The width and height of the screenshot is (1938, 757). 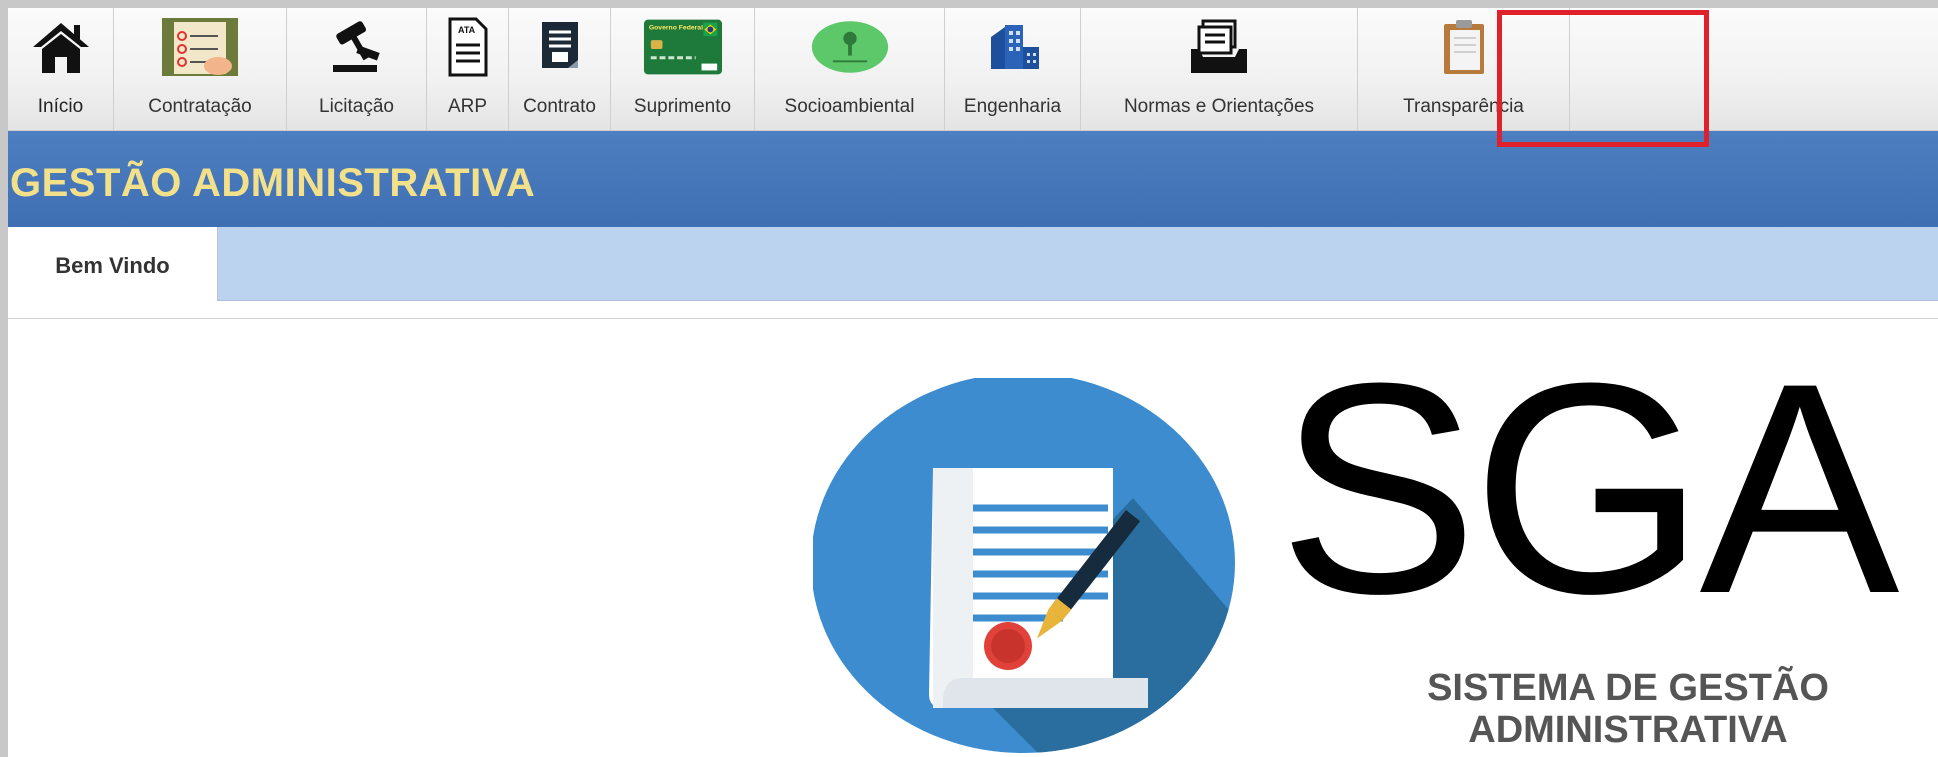 I want to click on menu-label: Contrato, so click(x=559, y=106).